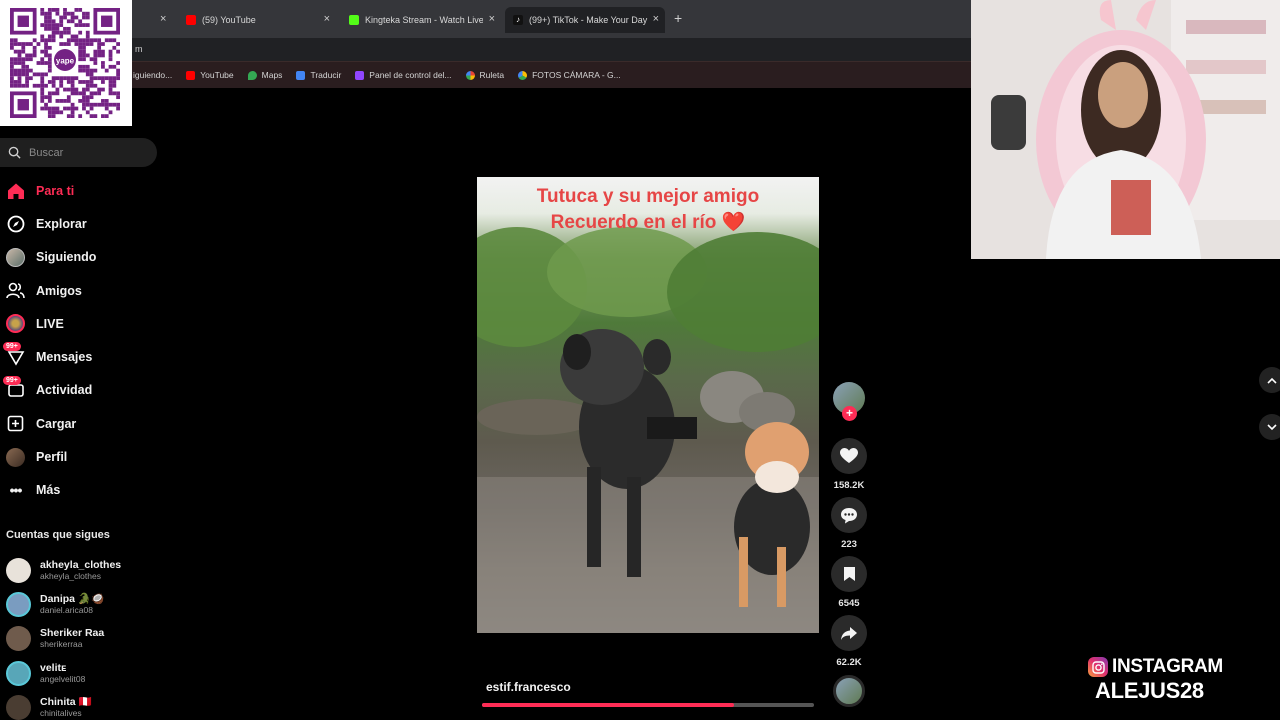 The image size is (1280, 720). Describe the element at coordinates (139, 49) in the screenshot. I see `url-text: m` at that location.